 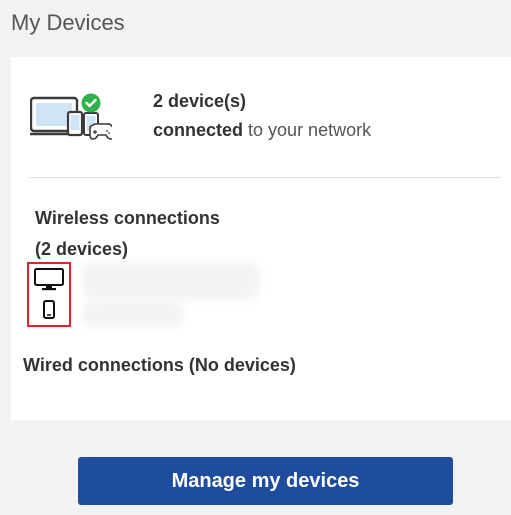 What do you see at coordinates (71, 116) in the screenshot?
I see `devices-connected-icon` at bounding box center [71, 116].